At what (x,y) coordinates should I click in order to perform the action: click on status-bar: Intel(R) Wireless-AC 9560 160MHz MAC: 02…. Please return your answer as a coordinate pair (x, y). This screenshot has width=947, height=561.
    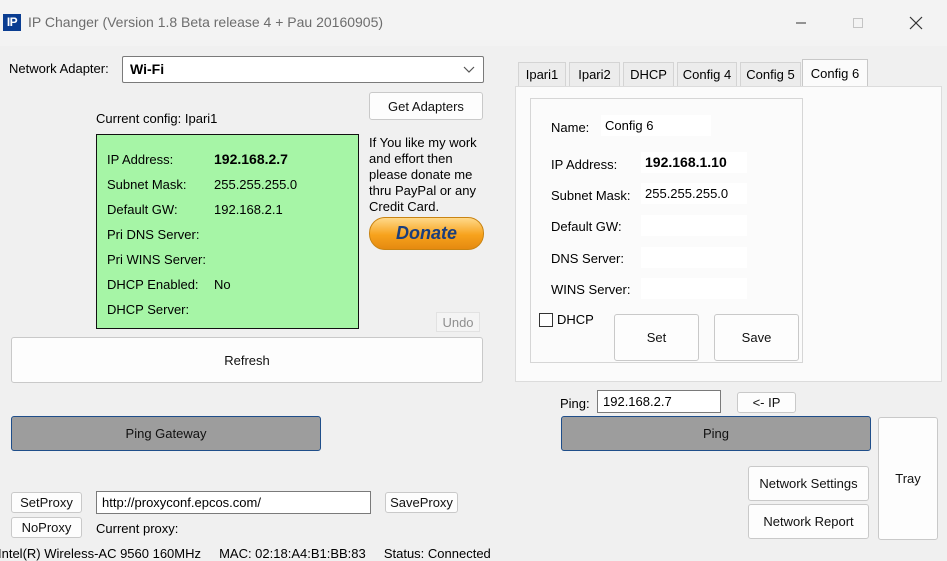
    Looking at the image, I should click on (473, 552).